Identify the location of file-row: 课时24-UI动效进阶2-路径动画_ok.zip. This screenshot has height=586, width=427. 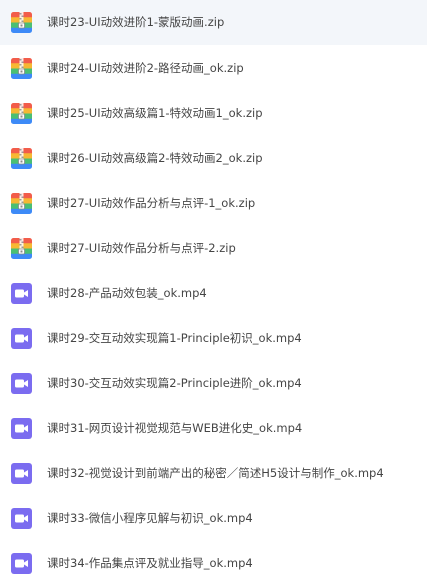
(213, 68).